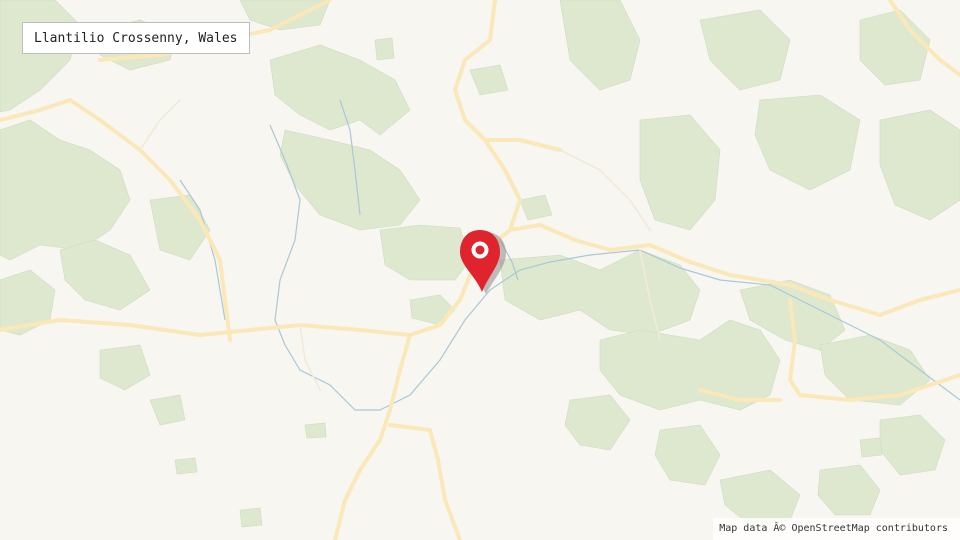  Describe the element at coordinates (136, 38) in the screenshot. I see `location-label: Llantilio Crossenny, Wales` at that location.